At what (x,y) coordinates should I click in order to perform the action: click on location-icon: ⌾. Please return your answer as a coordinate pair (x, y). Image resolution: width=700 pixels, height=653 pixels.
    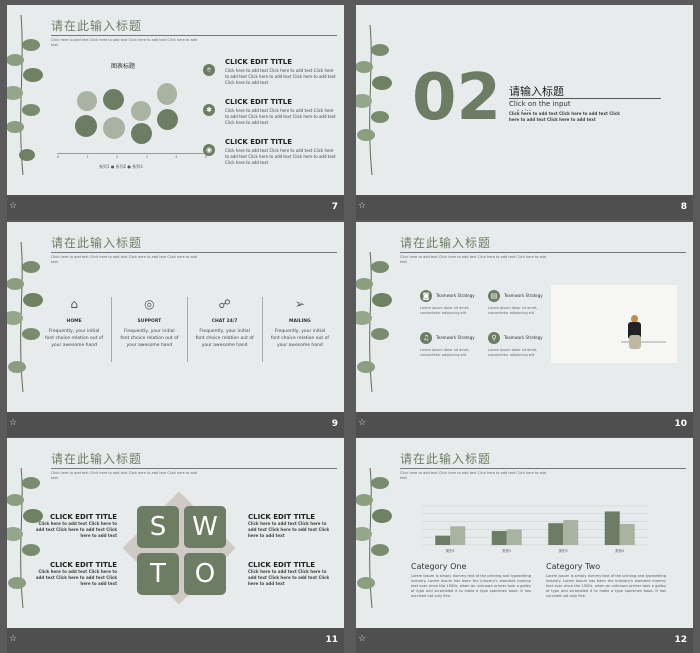
    Looking at the image, I should click on (209, 70).